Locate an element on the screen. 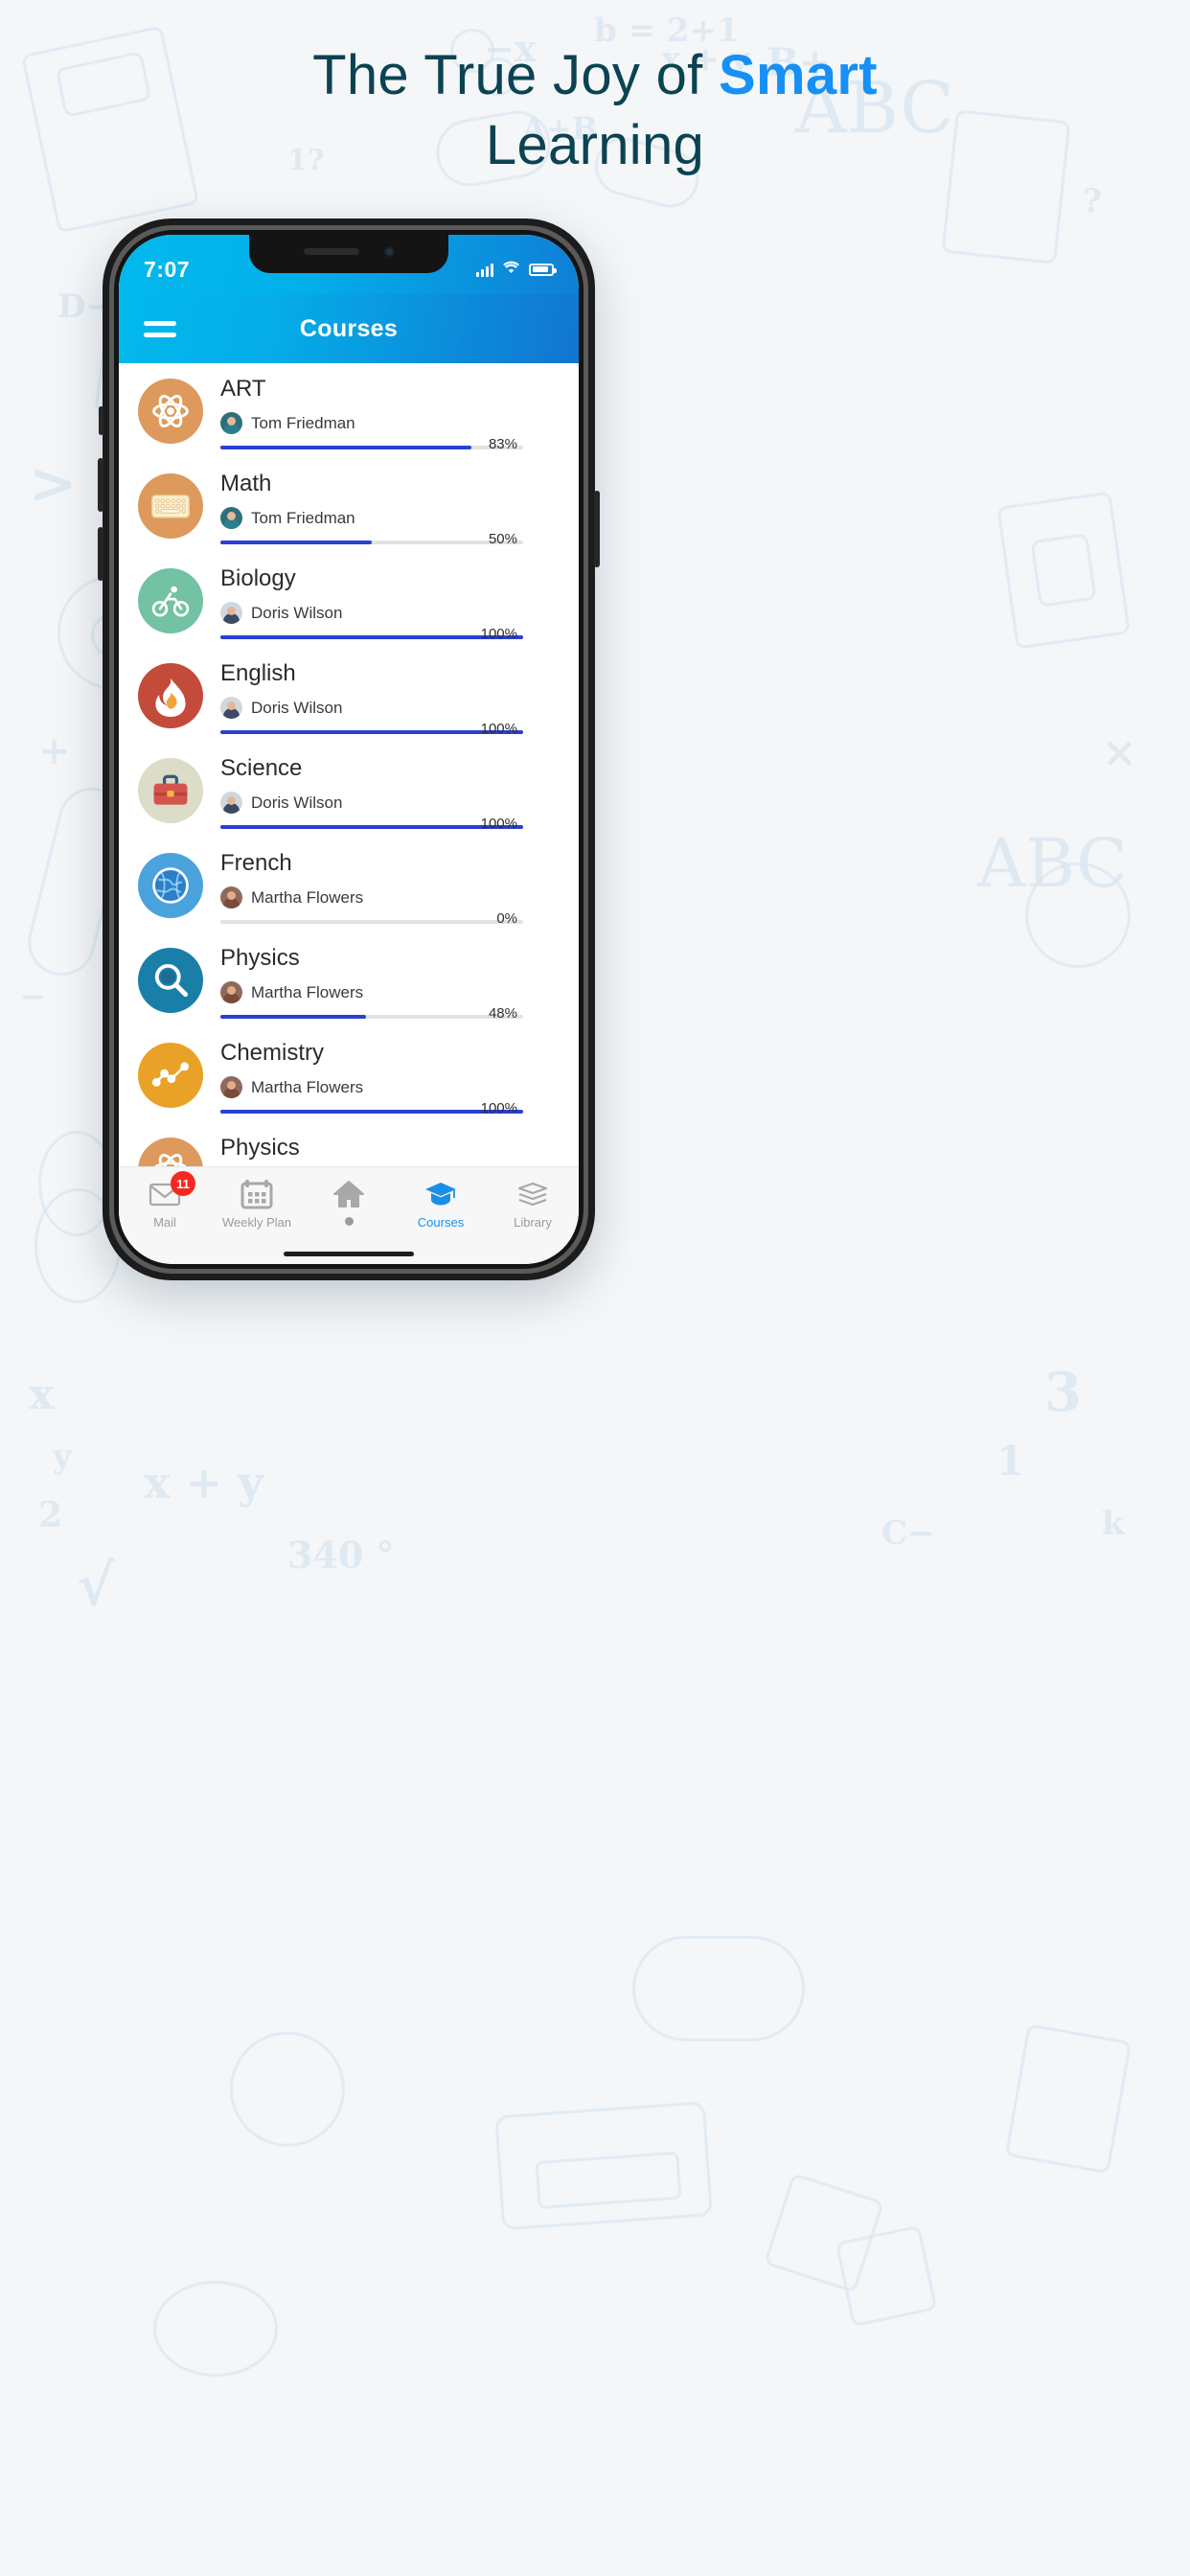 The width and height of the screenshot is (1190, 2576). tab-home is located at coordinates (349, 1202).